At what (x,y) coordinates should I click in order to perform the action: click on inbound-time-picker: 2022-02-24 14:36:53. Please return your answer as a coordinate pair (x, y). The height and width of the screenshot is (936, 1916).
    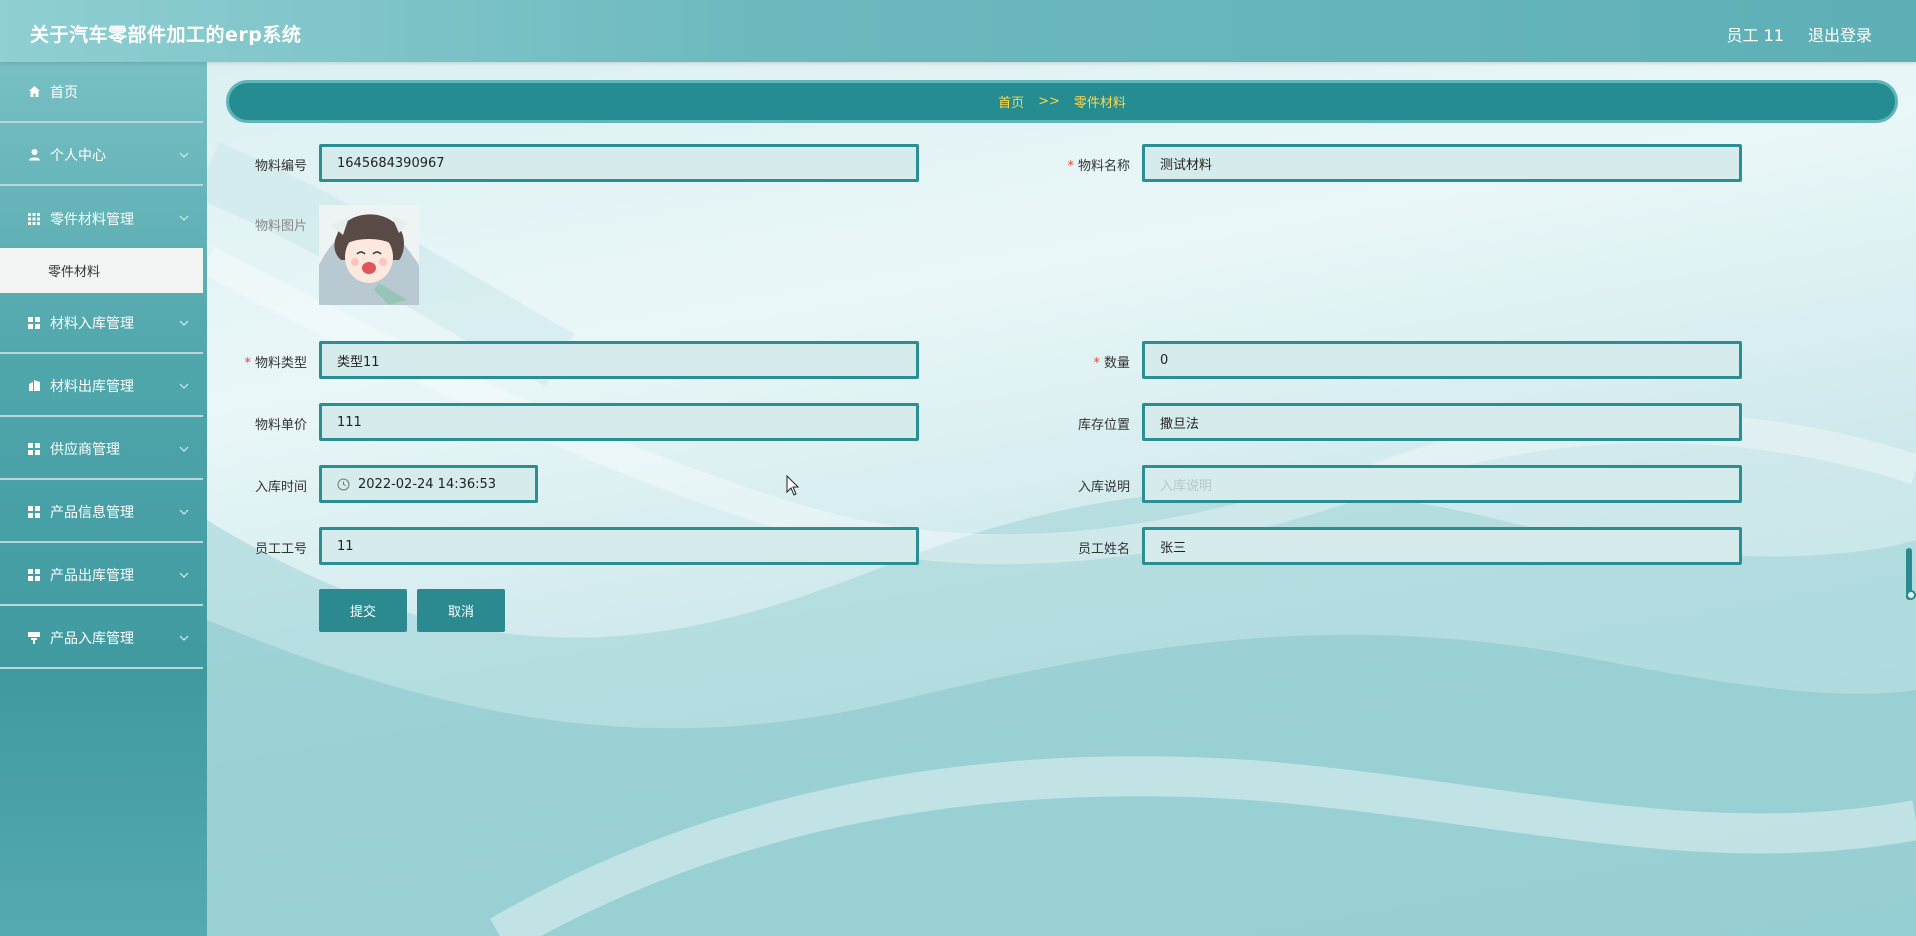
    Looking at the image, I should click on (428, 484).